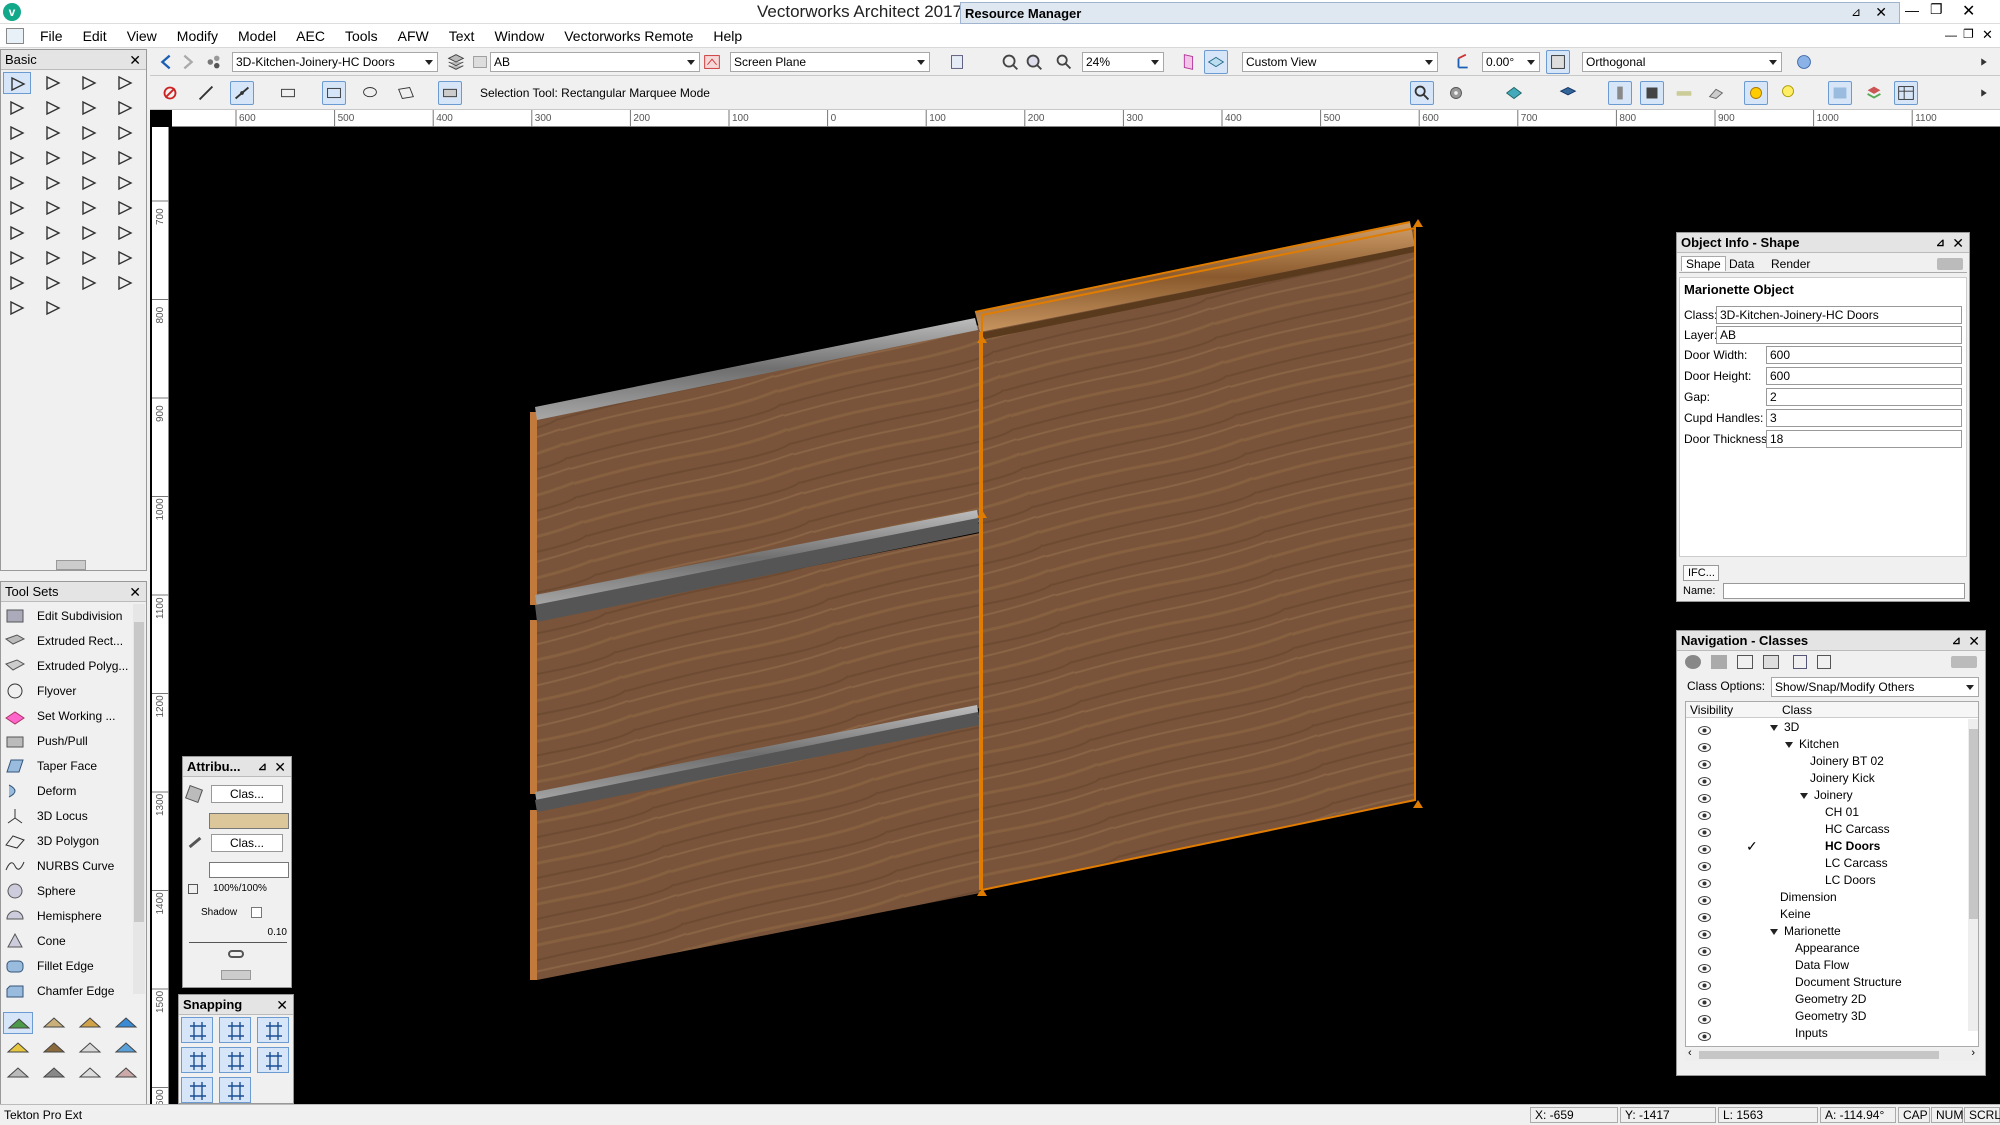 The width and height of the screenshot is (2000, 1125). I want to click on selected-door, so click(1195, 556).